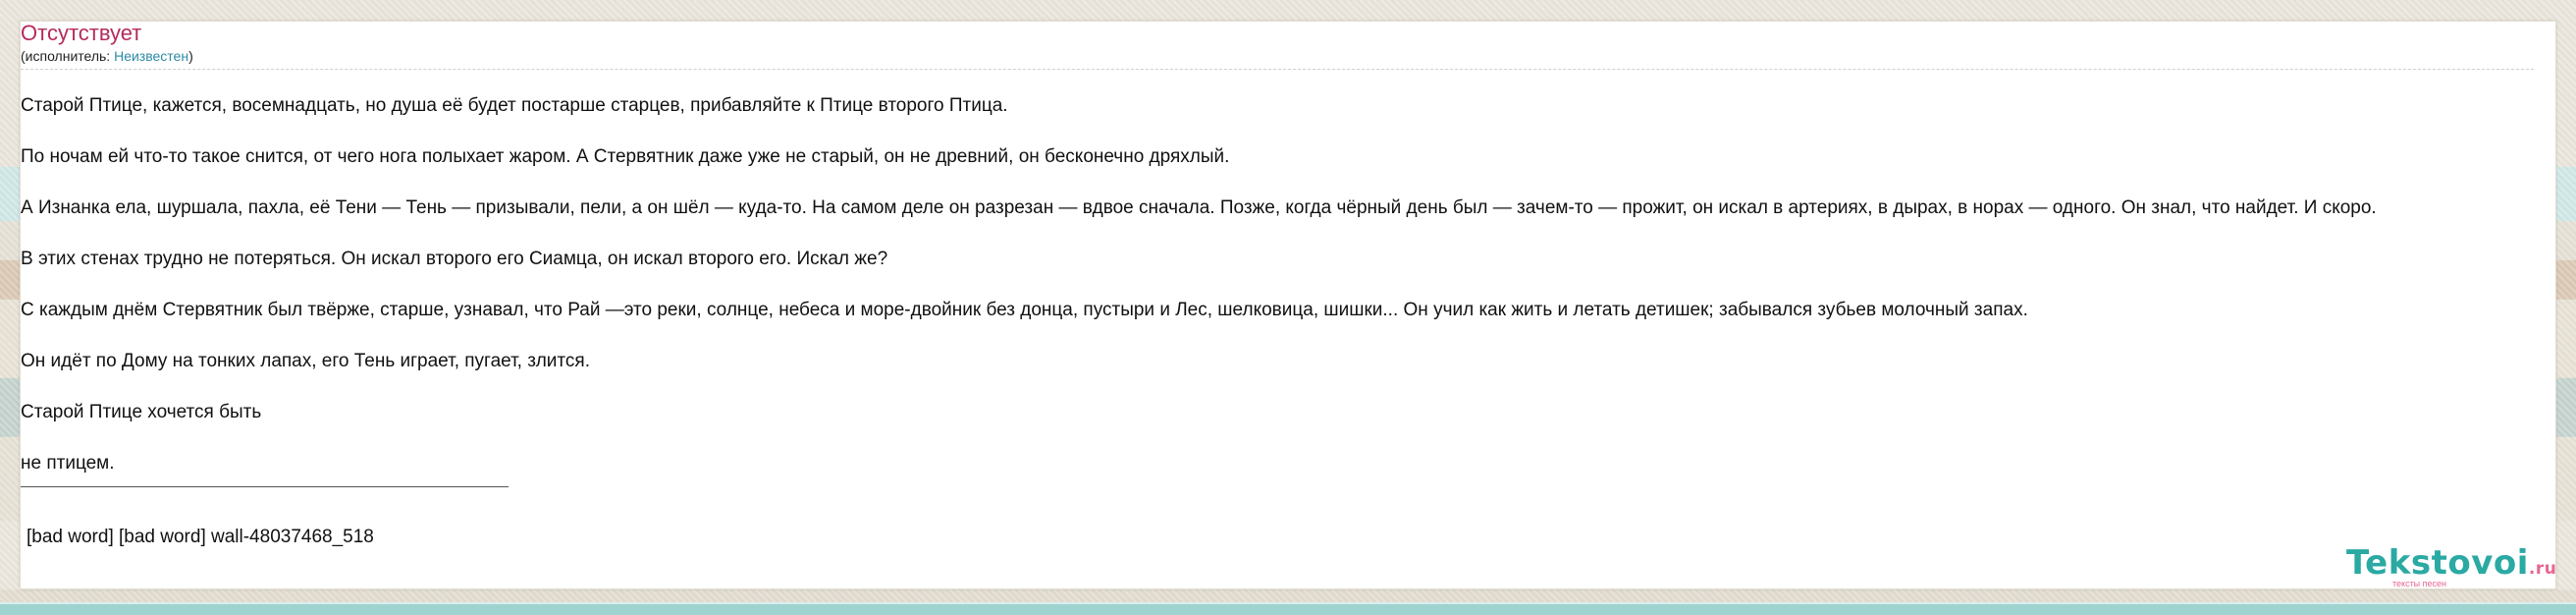 The width and height of the screenshot is (2576, 615). What do you see at coordinates (190, 56) in the screenshot?
I see `artist-suffix: )` at bounding box center [190, 56].